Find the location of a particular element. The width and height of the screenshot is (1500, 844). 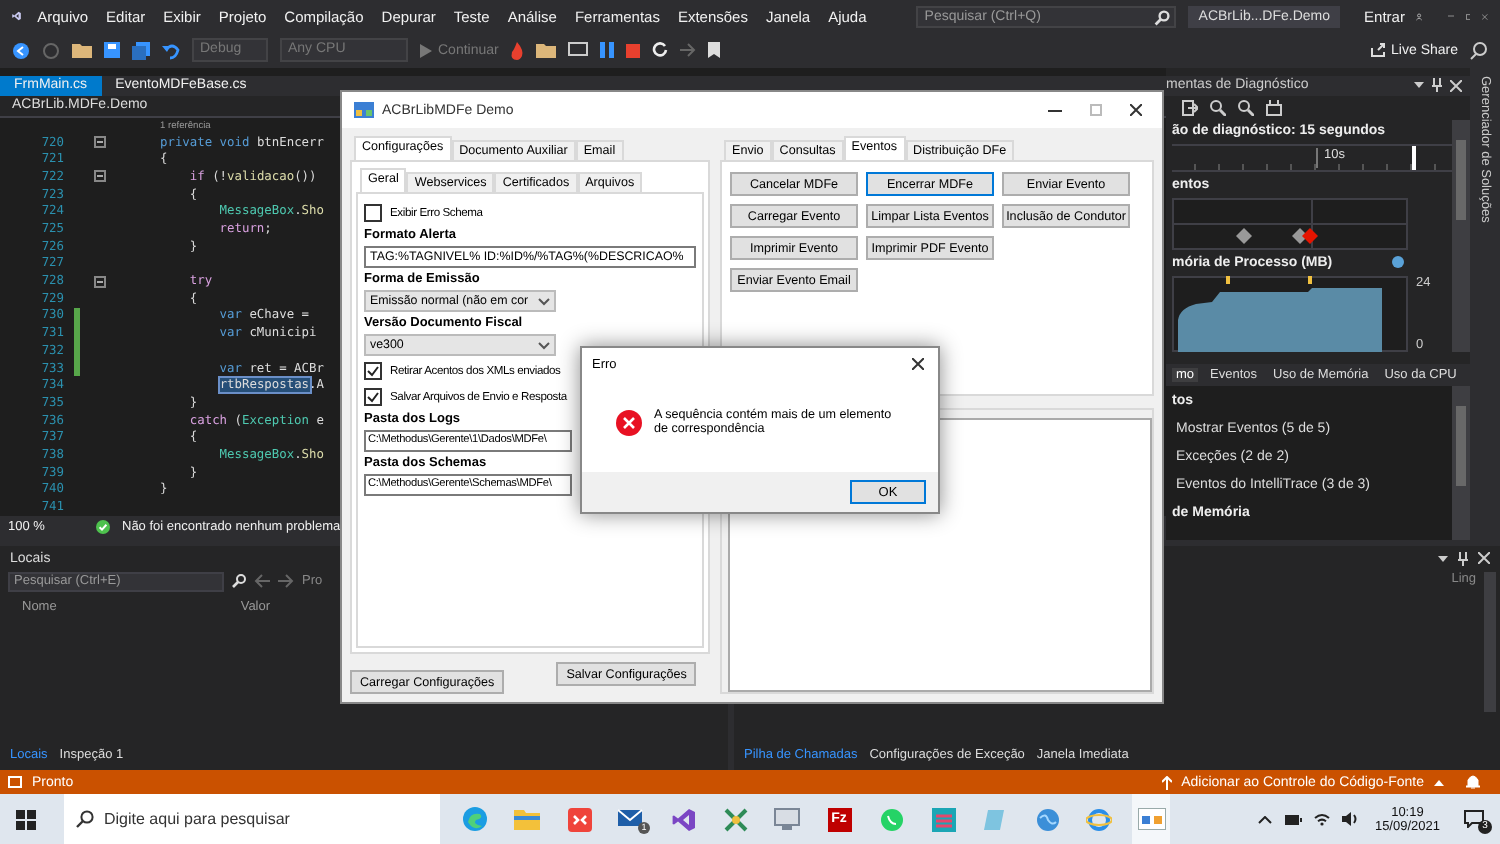

step-icon is located at coordinates (688, 50).